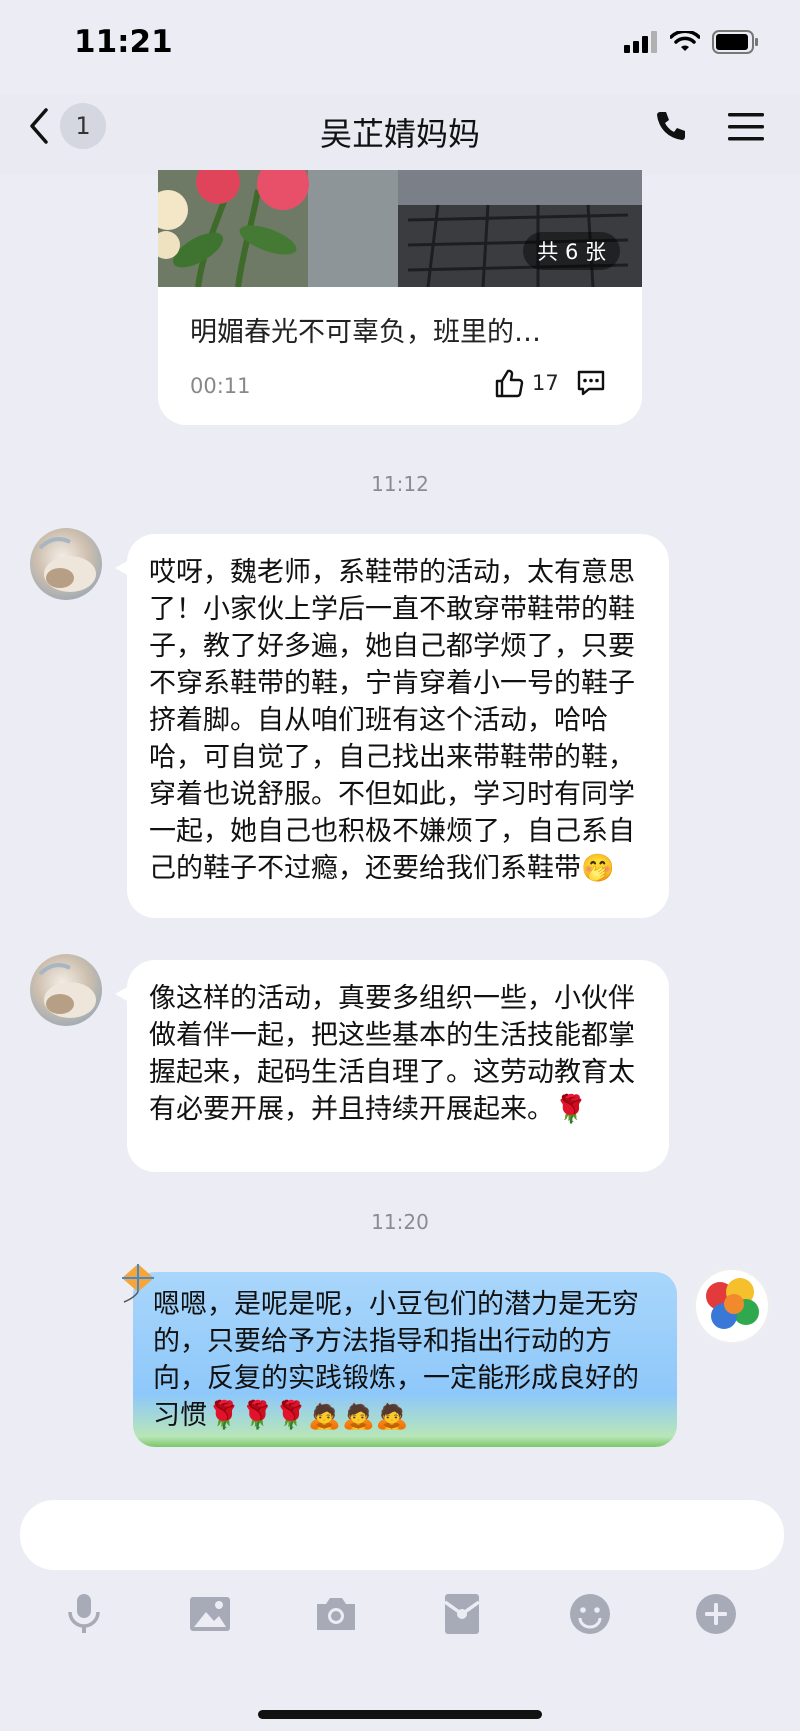 Image resolution: width=800 pixels, height=1731 pixels. What do you see at coordinates (400, 484) in the screenshot?
I see `timestamp: 11:12` at bounding box center [400, 484].